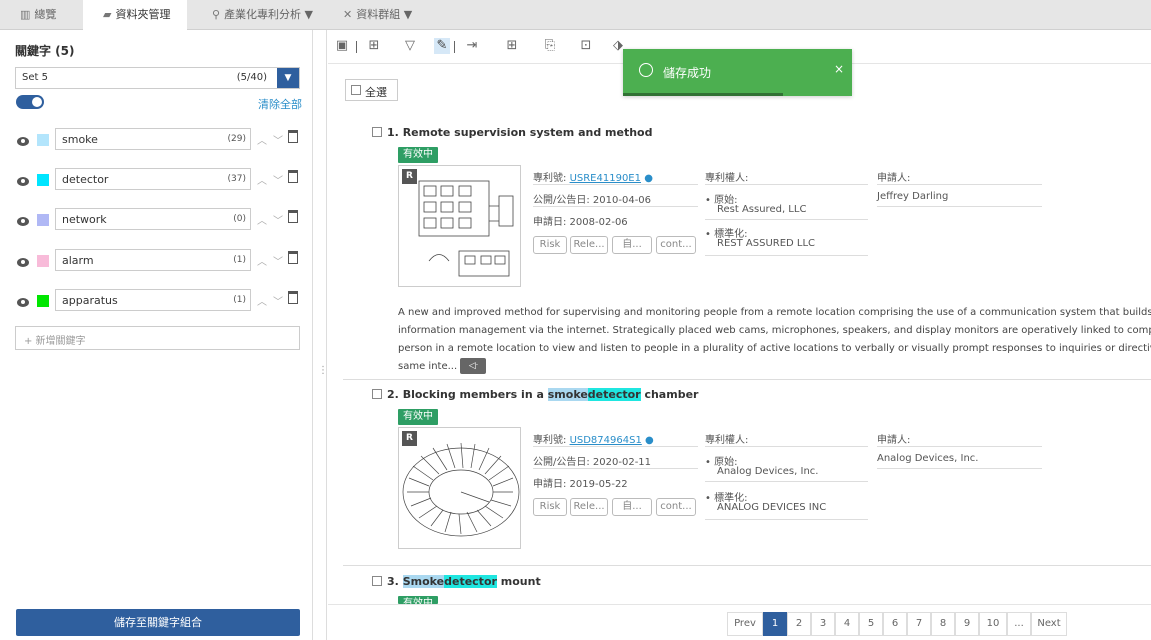  I want to click on pagination-page: 9, so click(967, 624).